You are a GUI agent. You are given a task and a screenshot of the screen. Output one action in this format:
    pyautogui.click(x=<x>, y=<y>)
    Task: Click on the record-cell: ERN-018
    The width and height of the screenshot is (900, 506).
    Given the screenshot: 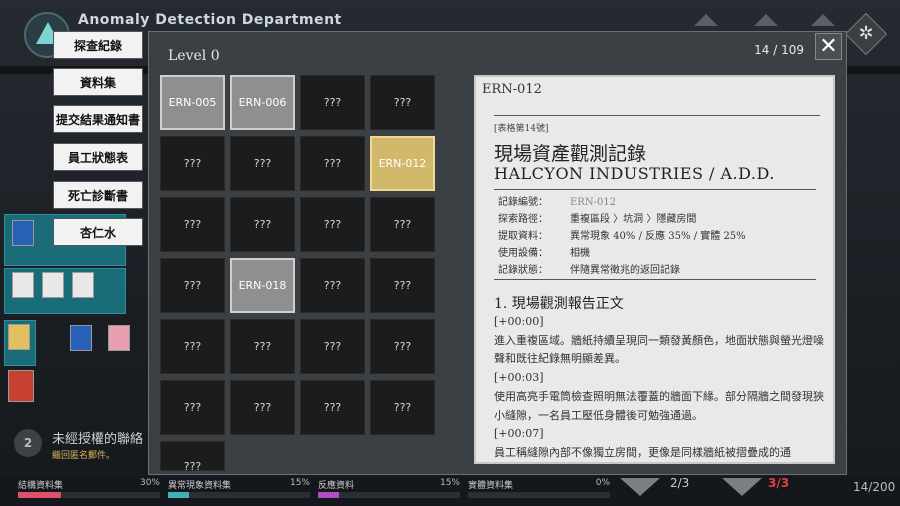 What is the action you would take?
    pyautogui.click(x=262, y=285)
    